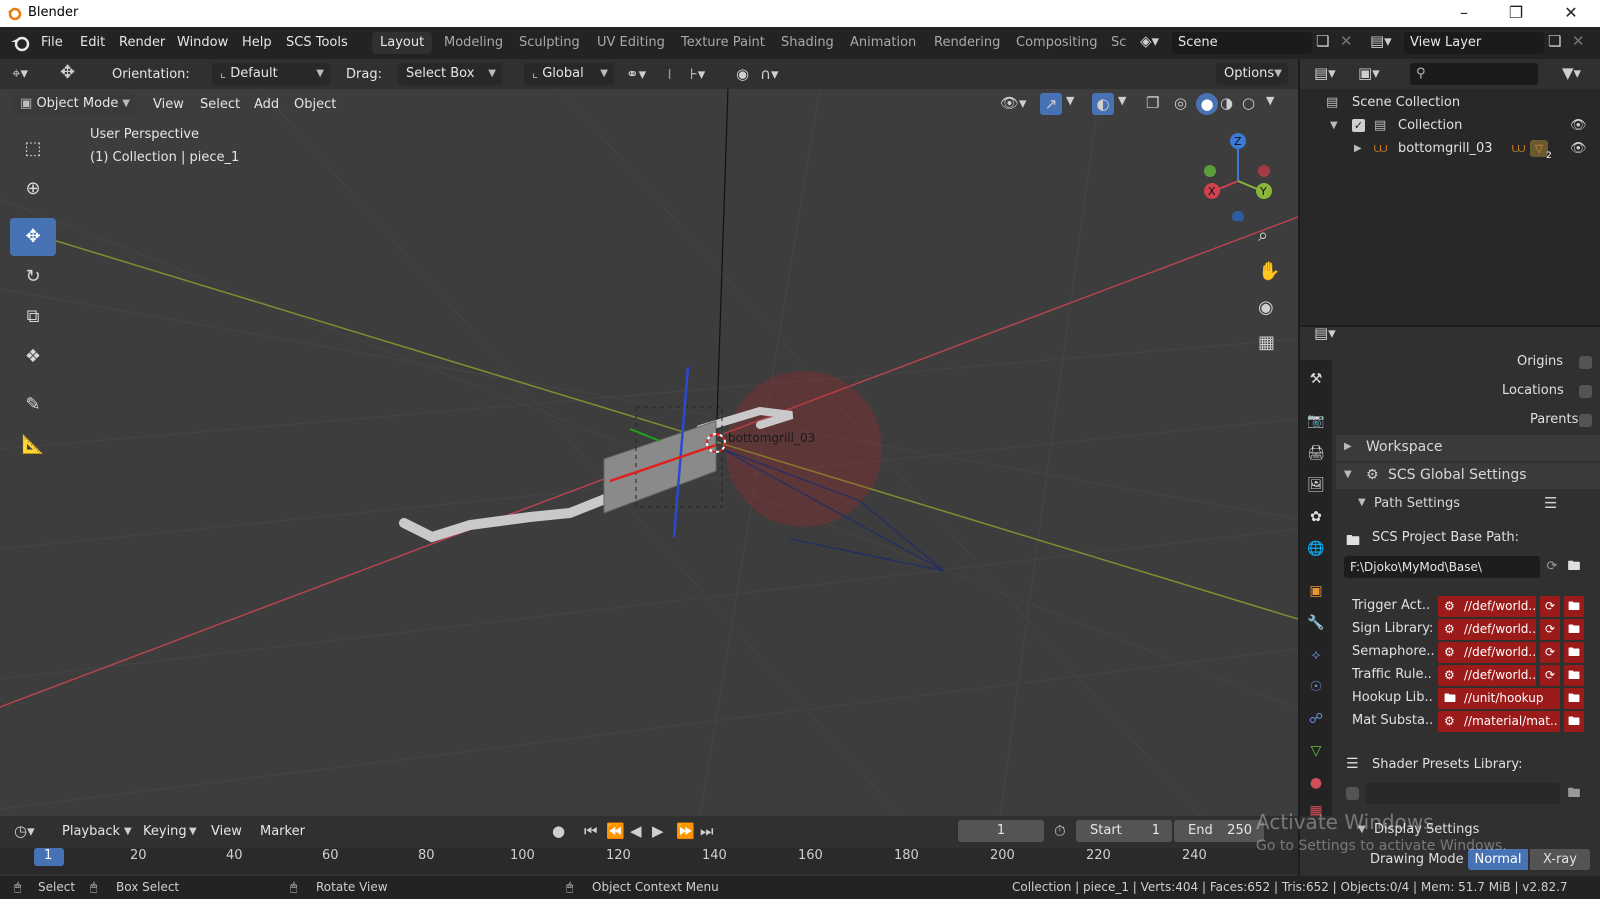 The image size is (1600, 899). What do you see at coordinates (1316, 379) in the screenshot?
I see `tool-tab-icon: ⚒` at bounding box center [1316, 379].